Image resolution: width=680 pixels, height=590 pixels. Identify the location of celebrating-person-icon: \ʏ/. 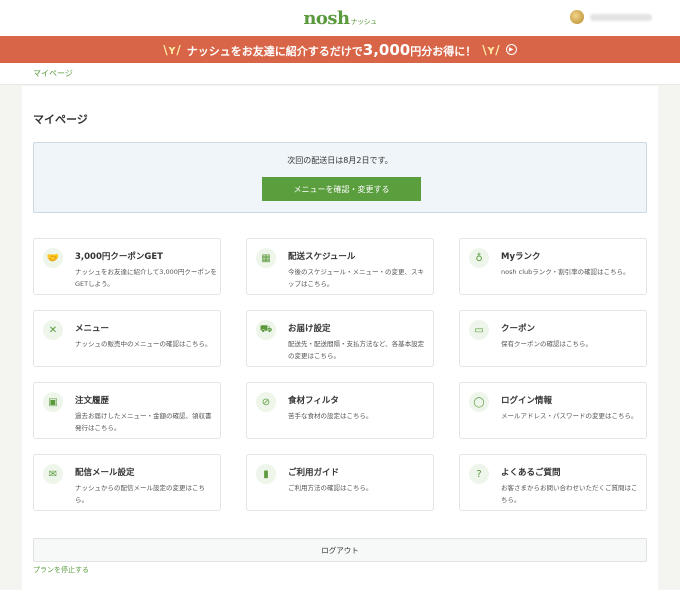
(172, 49).